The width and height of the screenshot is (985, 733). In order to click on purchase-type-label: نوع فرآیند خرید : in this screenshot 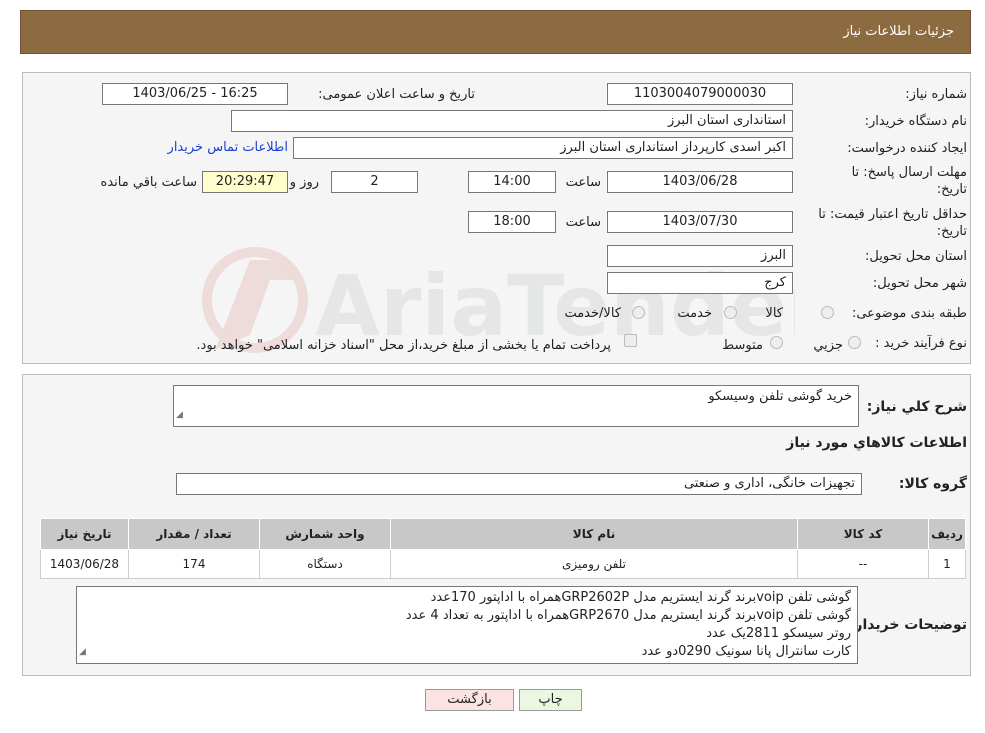, I will do `click(921, 343)`.